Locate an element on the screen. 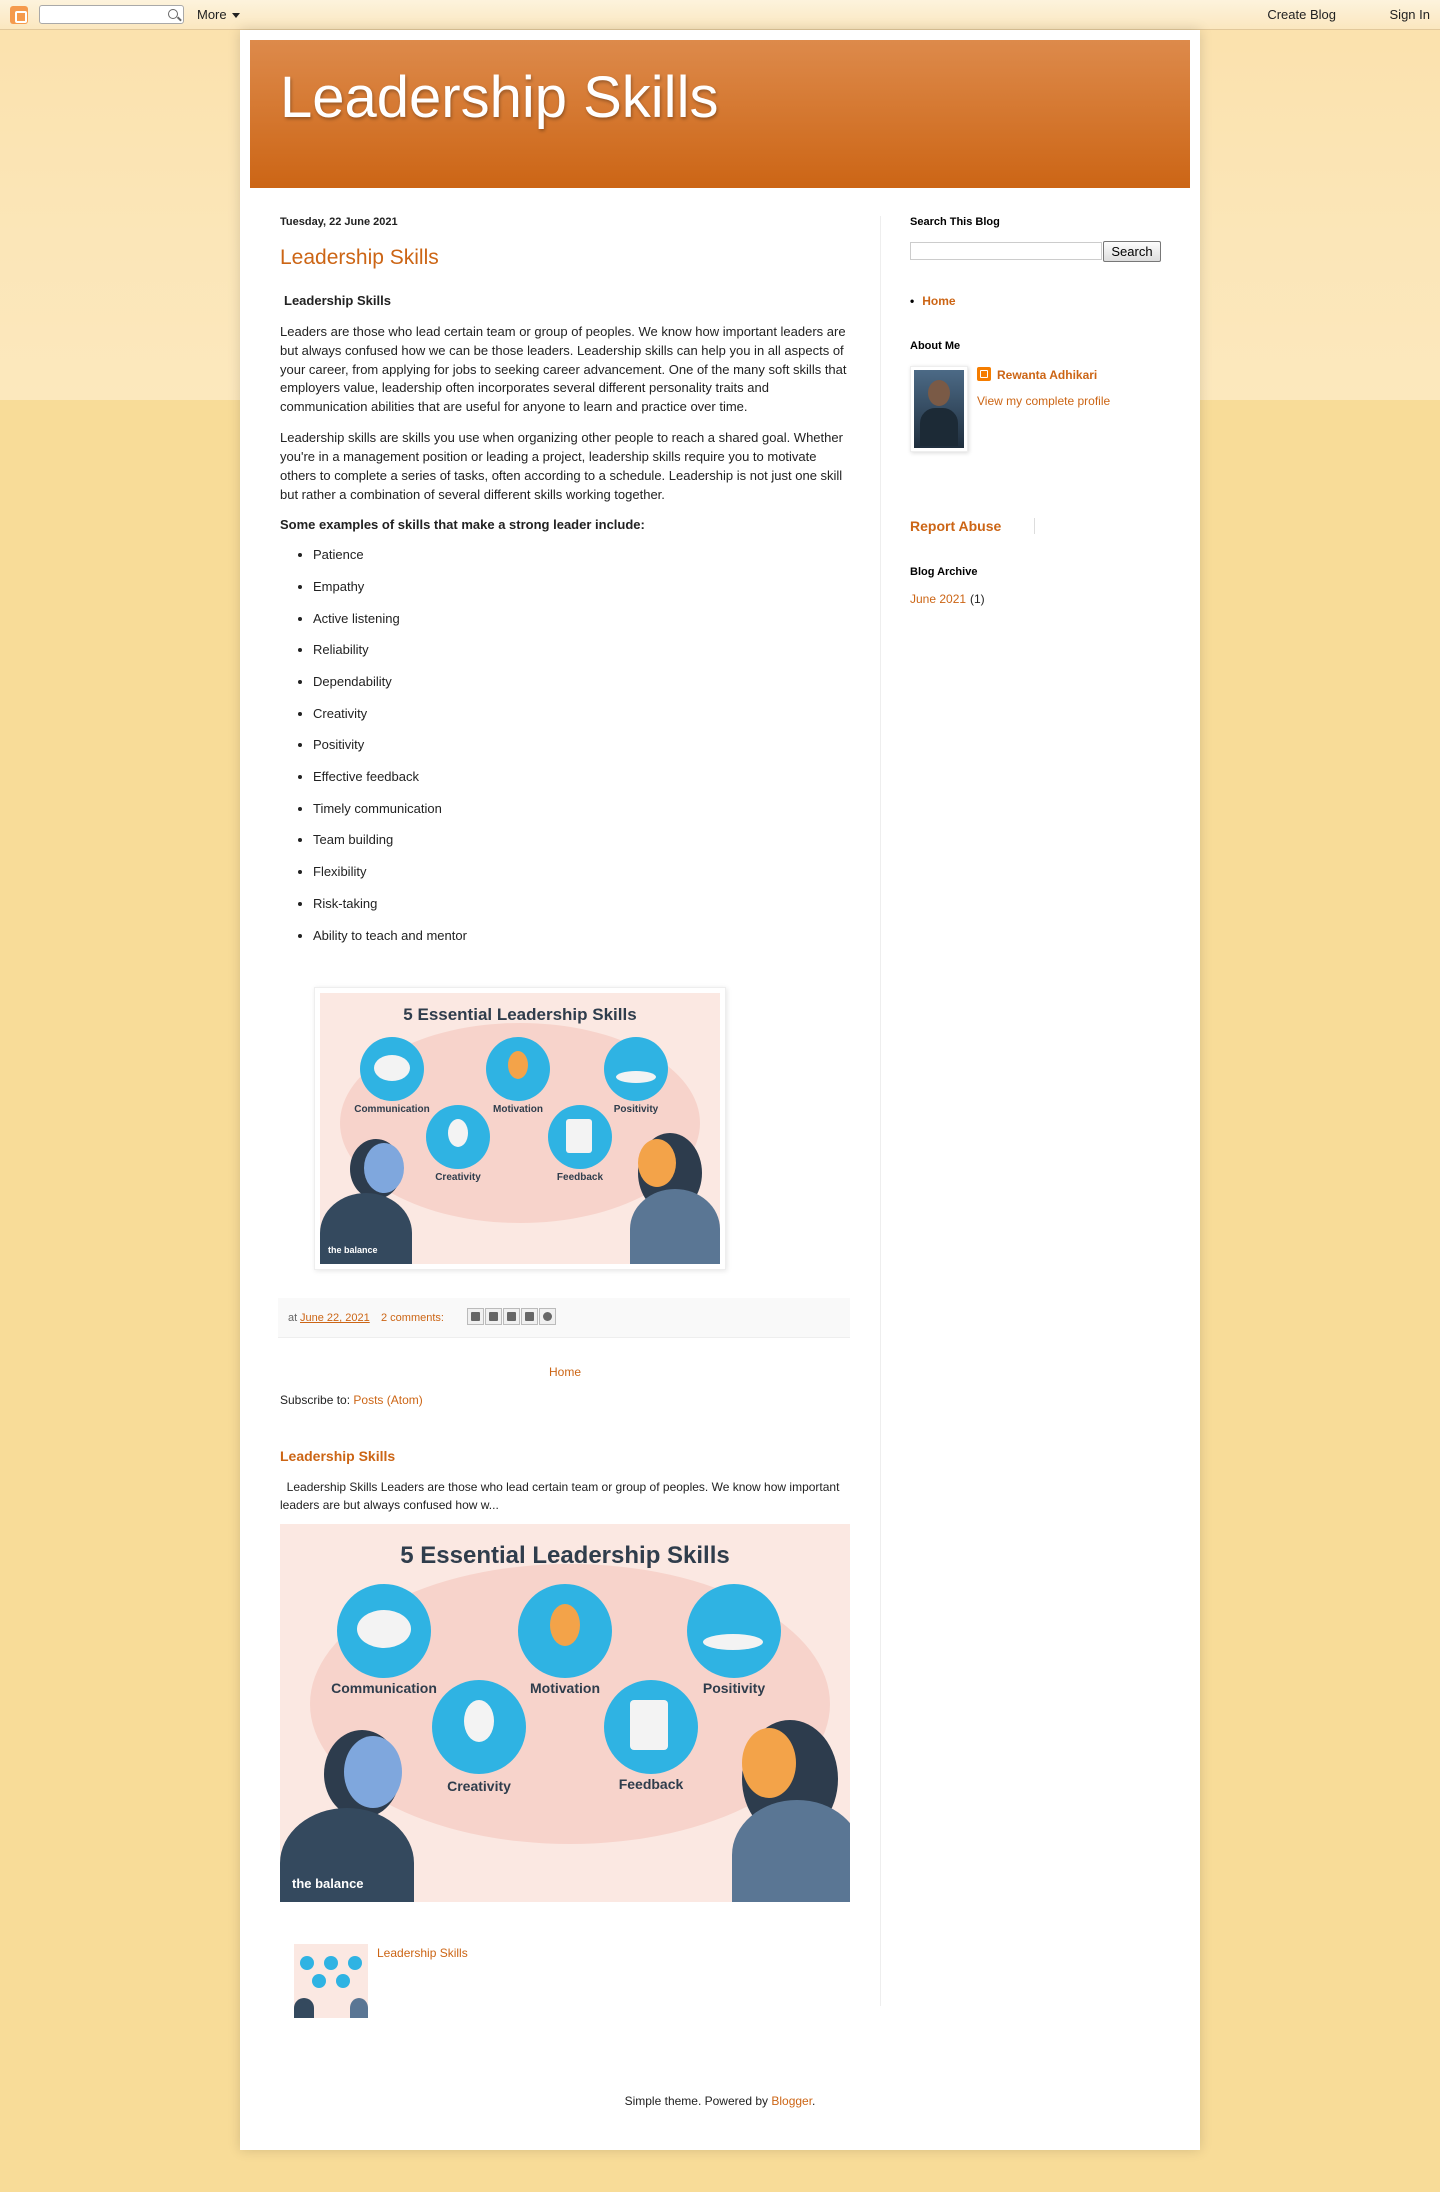 This screenshot has width=1440, height=2192. popular-post-title: Leadership Skills is located at coordinates (337, 1456).